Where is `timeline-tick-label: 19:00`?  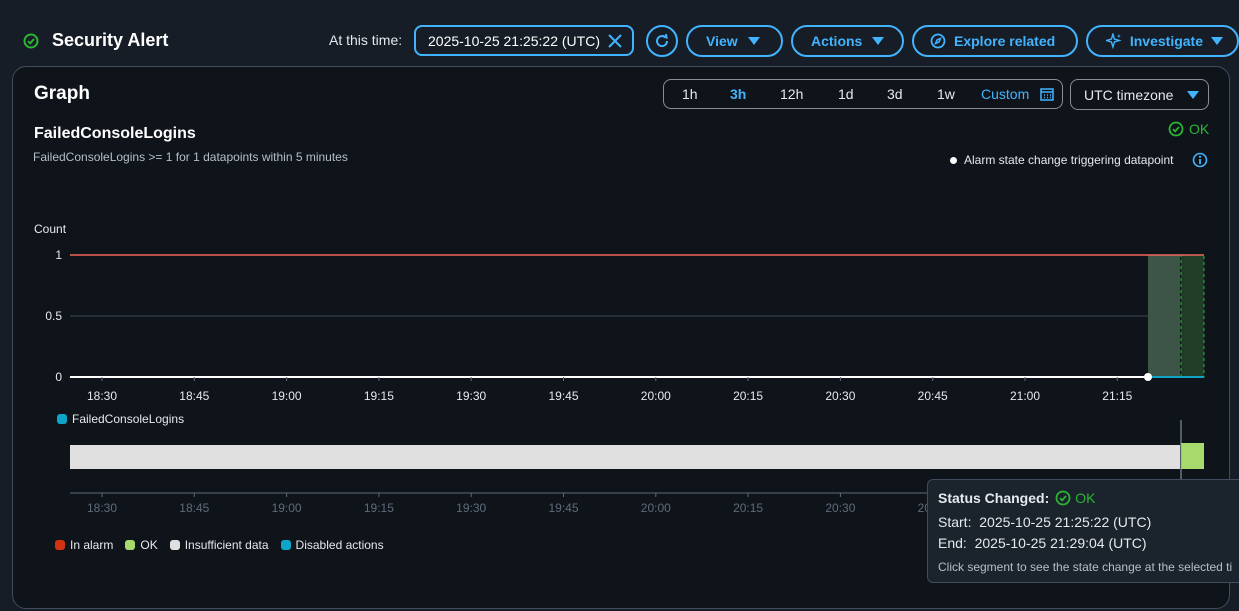
timeline-tick-label: 19:00 is located at coordinates (287, 508).